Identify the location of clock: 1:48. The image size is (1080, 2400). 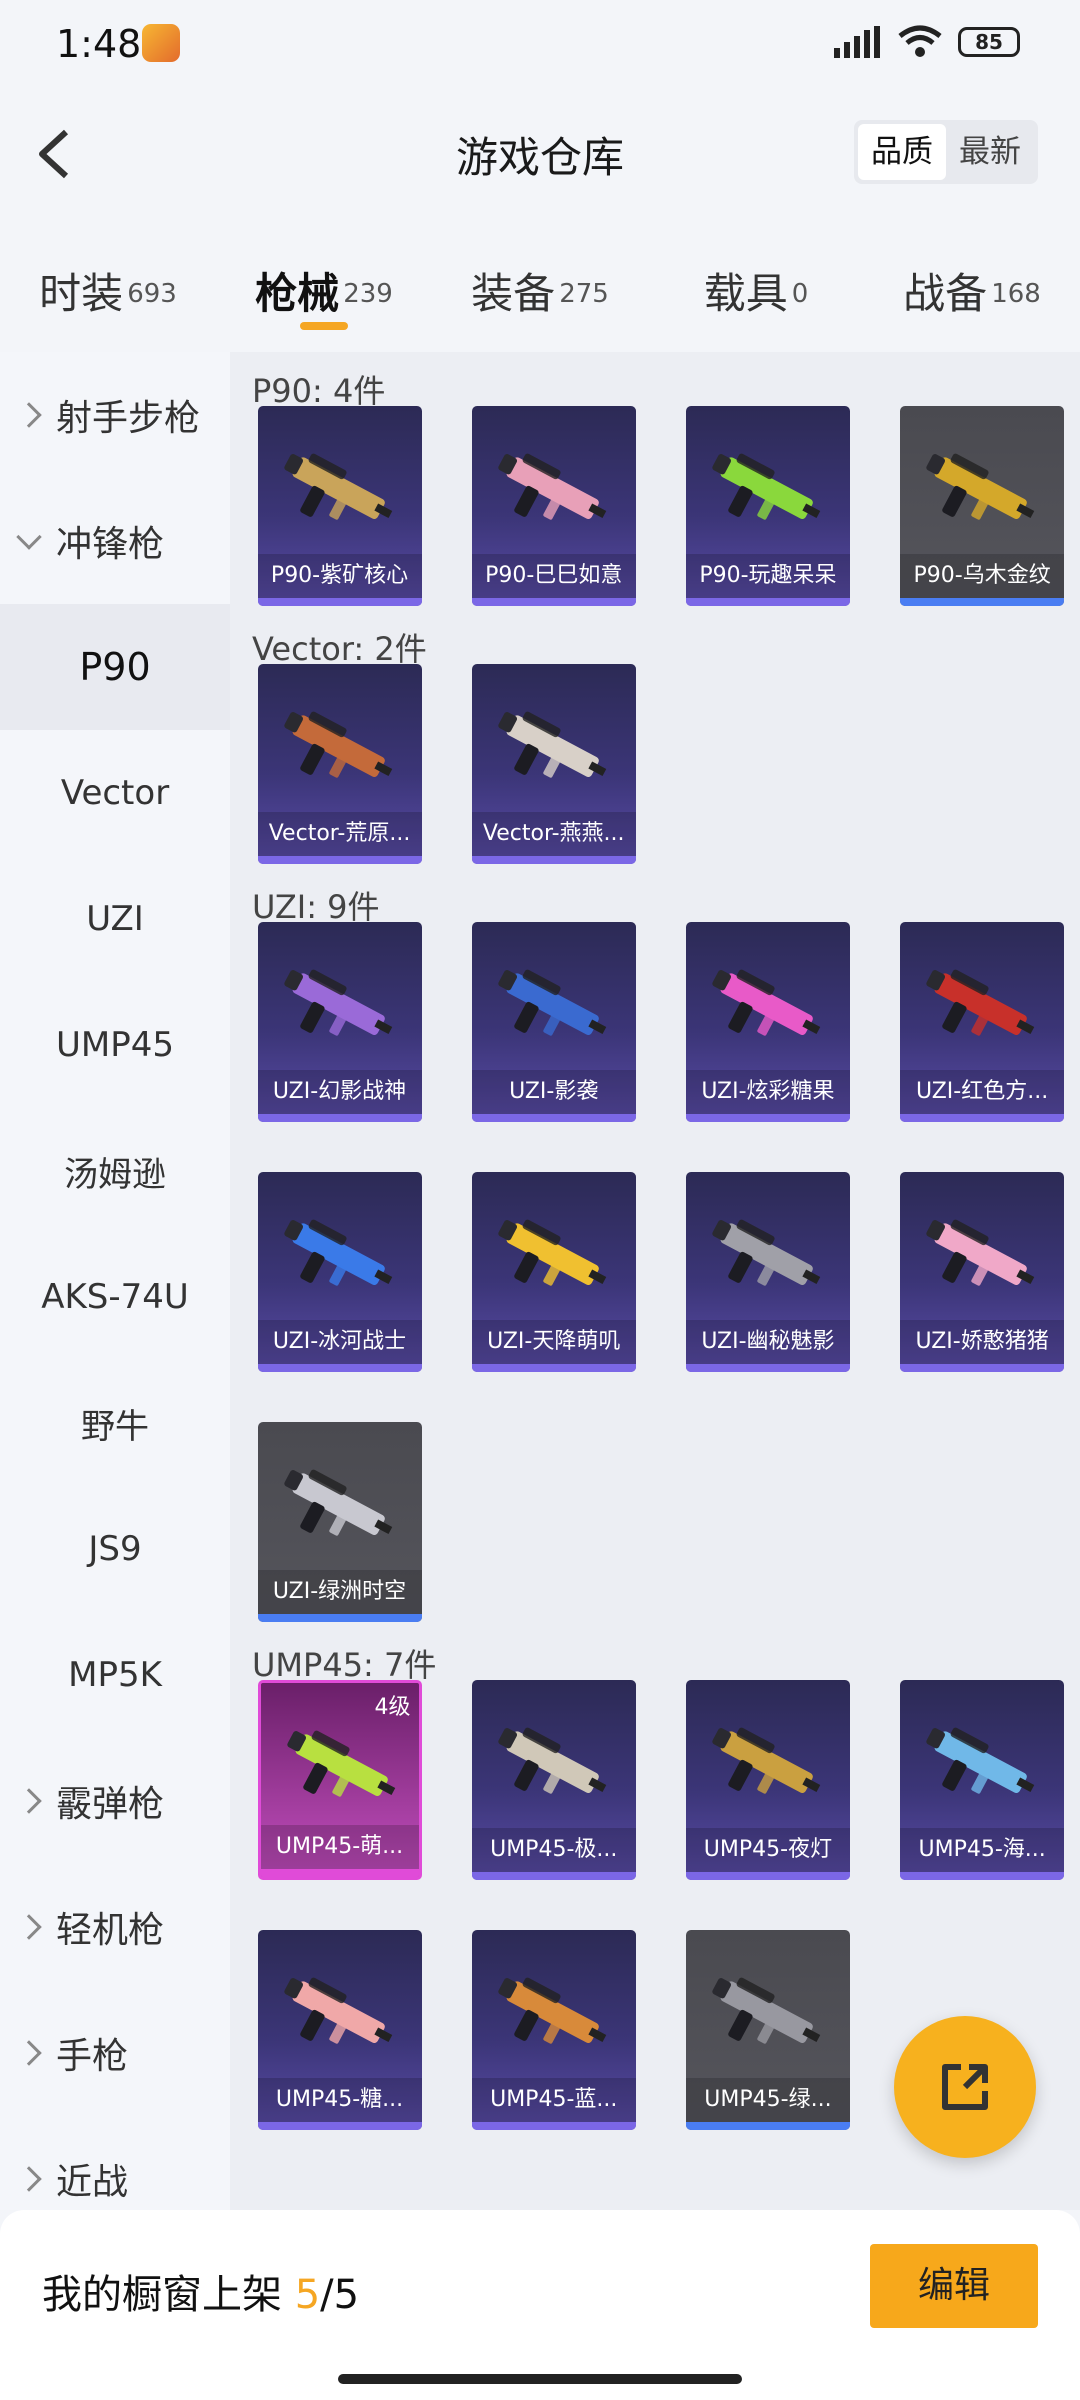
(99, 44).